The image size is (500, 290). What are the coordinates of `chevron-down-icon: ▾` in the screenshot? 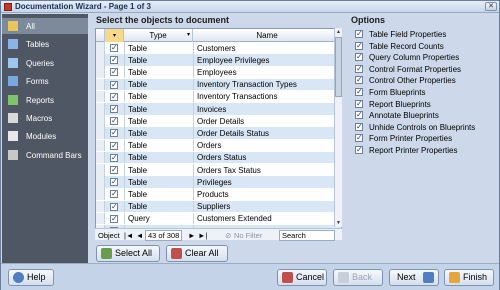 It's located at (188, 35).